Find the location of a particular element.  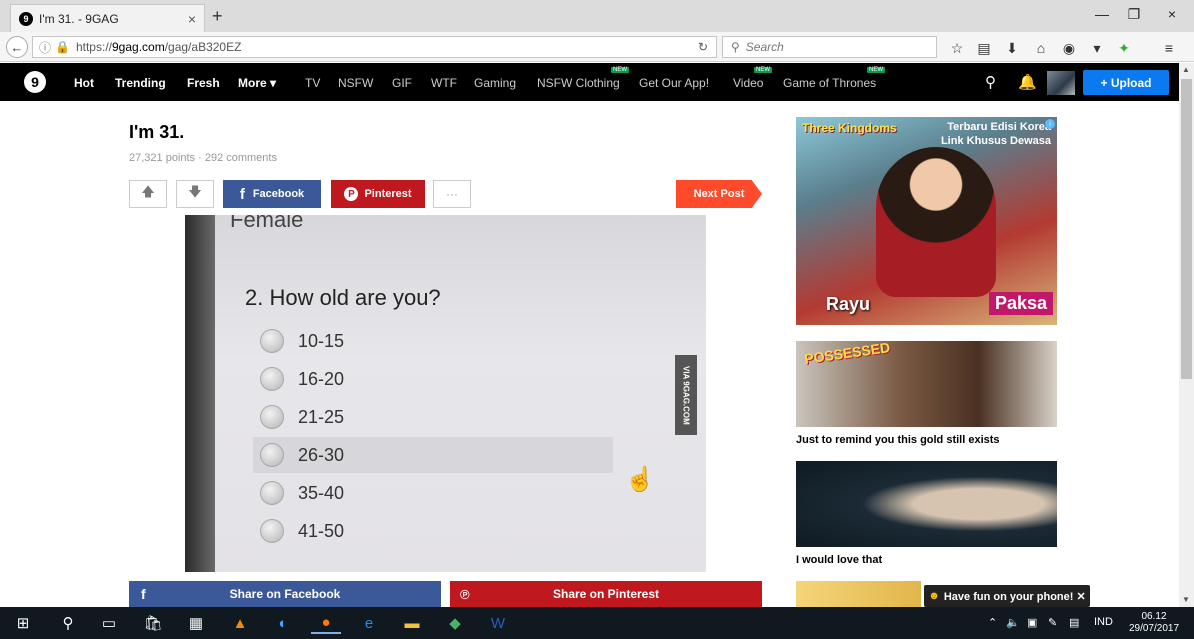

pinterest-share-button: P Pinterest is located at coordinates (378, 194).